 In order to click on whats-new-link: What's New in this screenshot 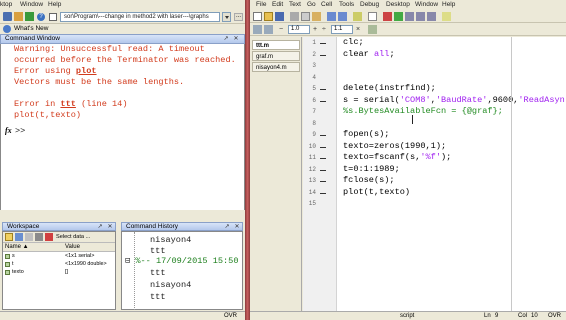, I will do `click(31, 28)`.